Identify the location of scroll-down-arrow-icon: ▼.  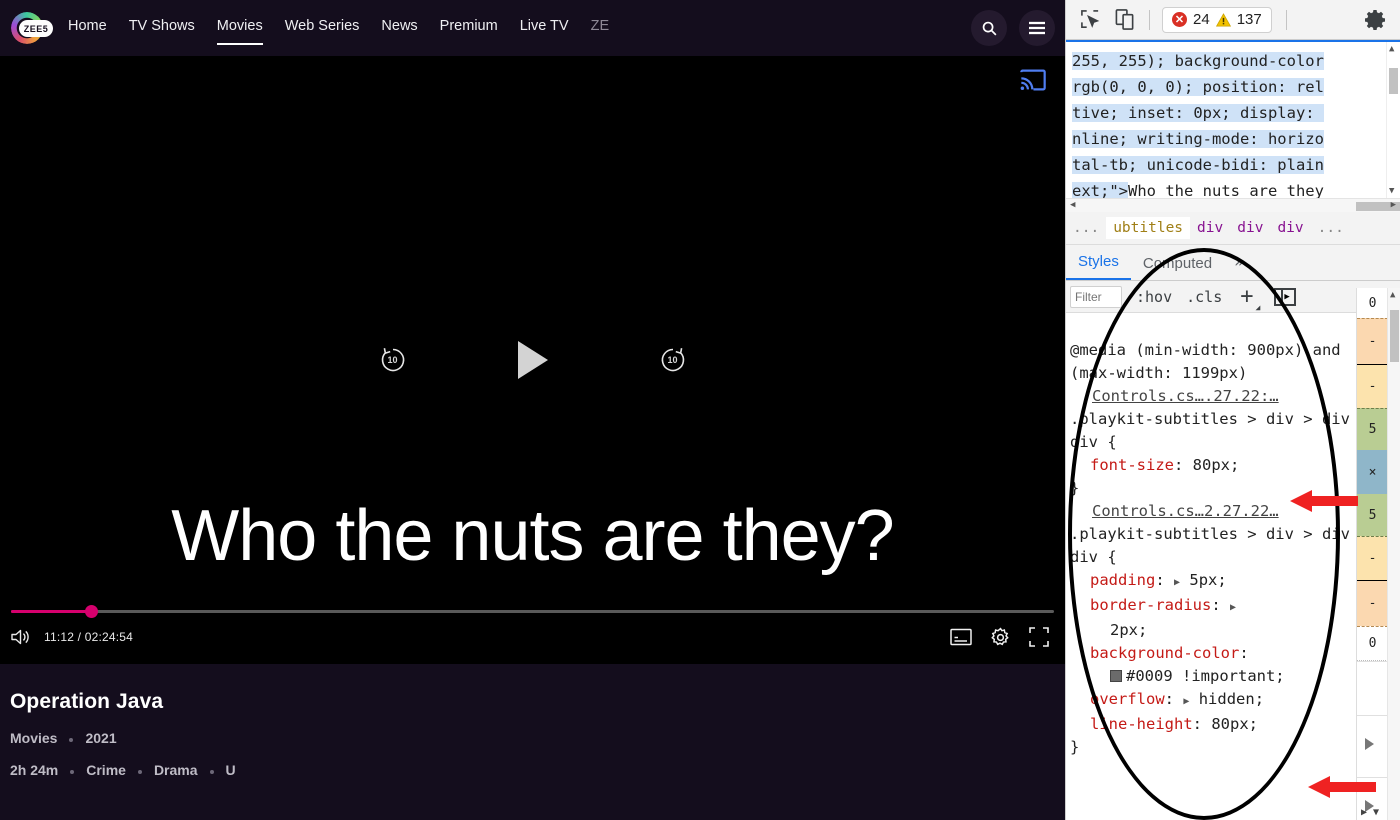
(1391, 191).